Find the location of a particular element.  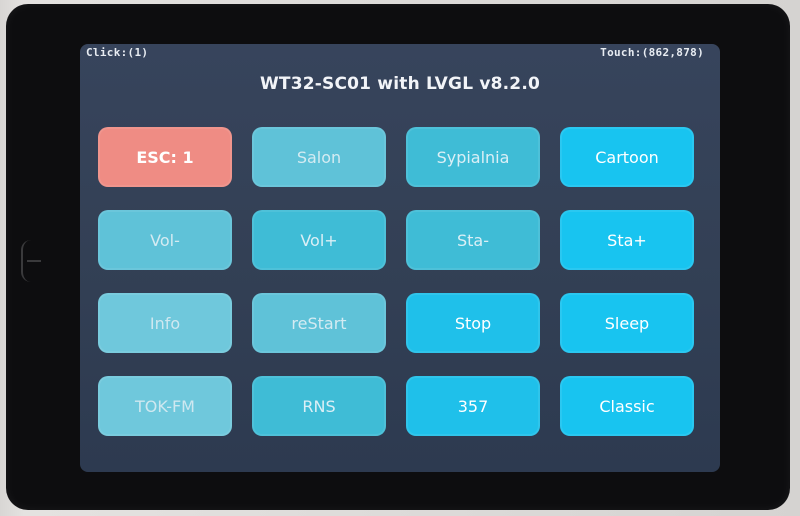

station-prev-button: Sta- is located at coordinates (473, 240).